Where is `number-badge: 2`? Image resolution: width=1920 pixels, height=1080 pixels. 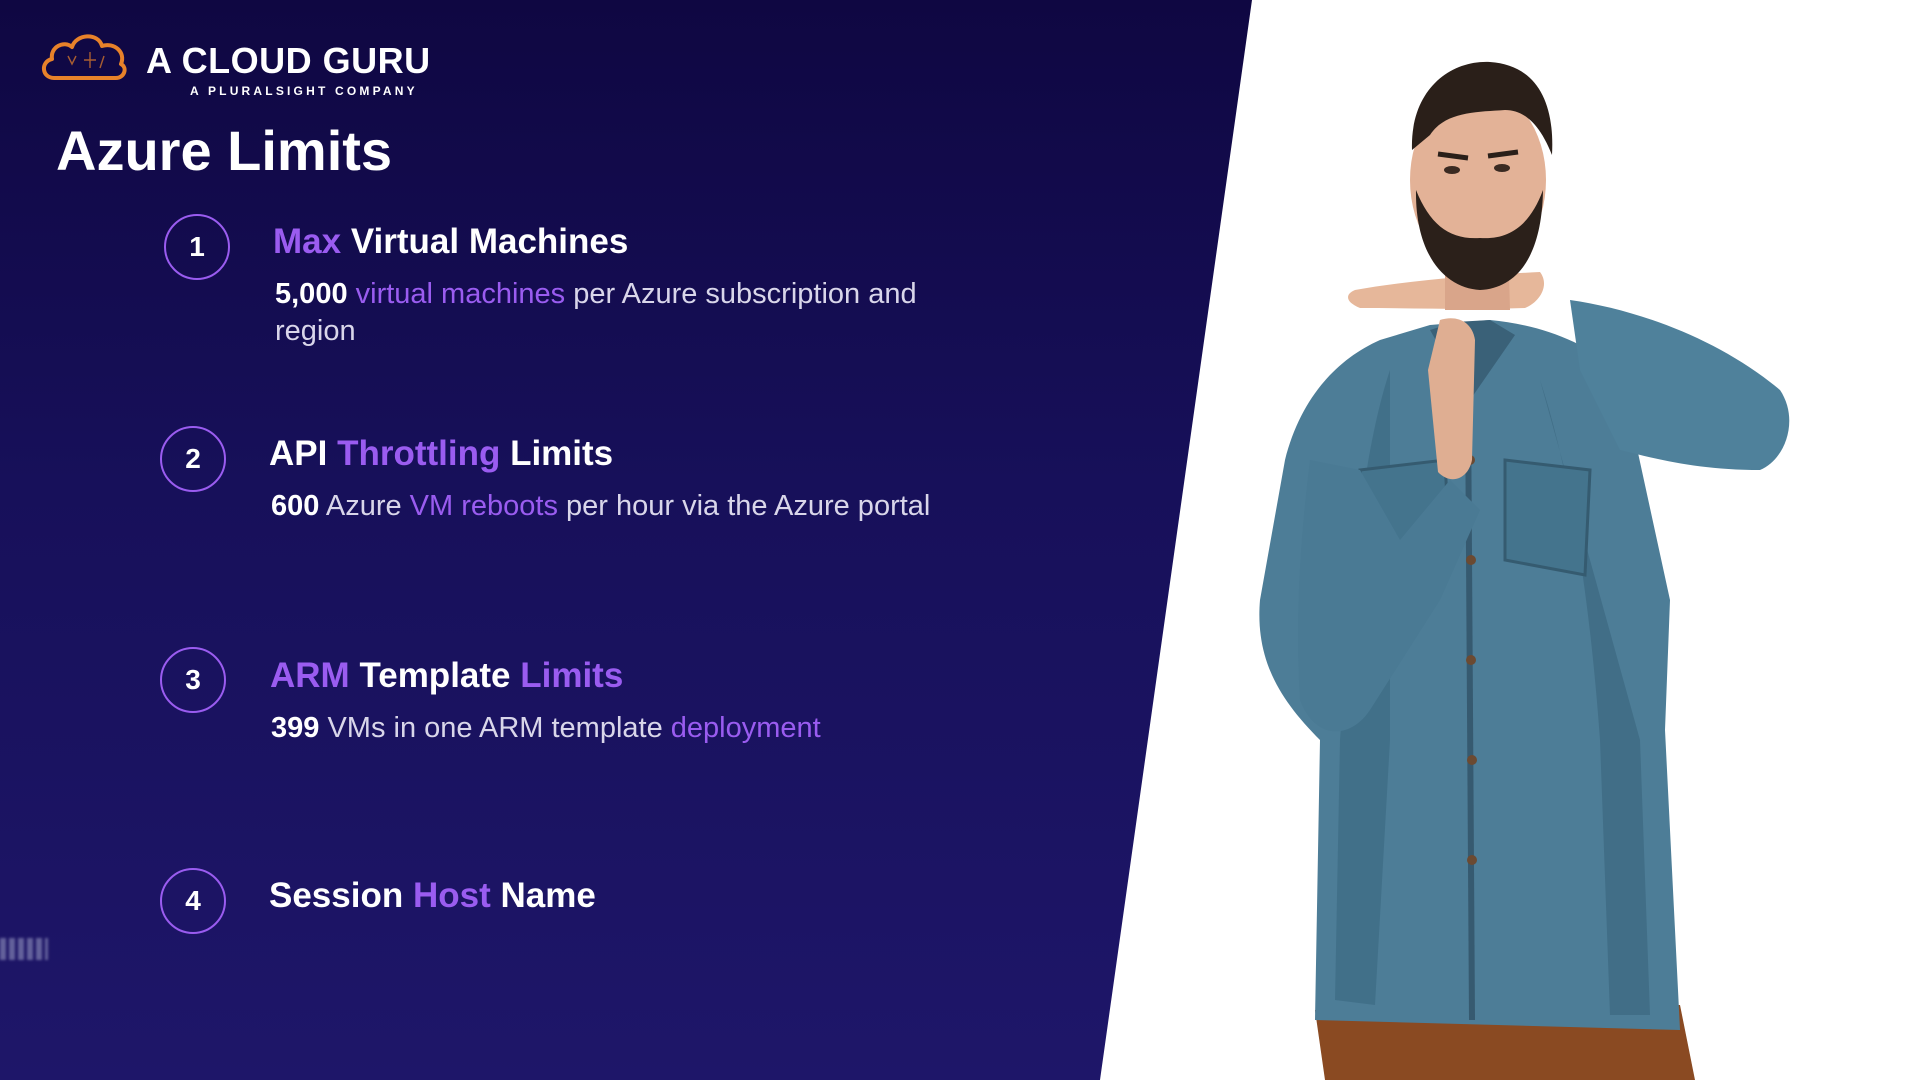 number-badge: 2 is located at coordinates (193, 459).